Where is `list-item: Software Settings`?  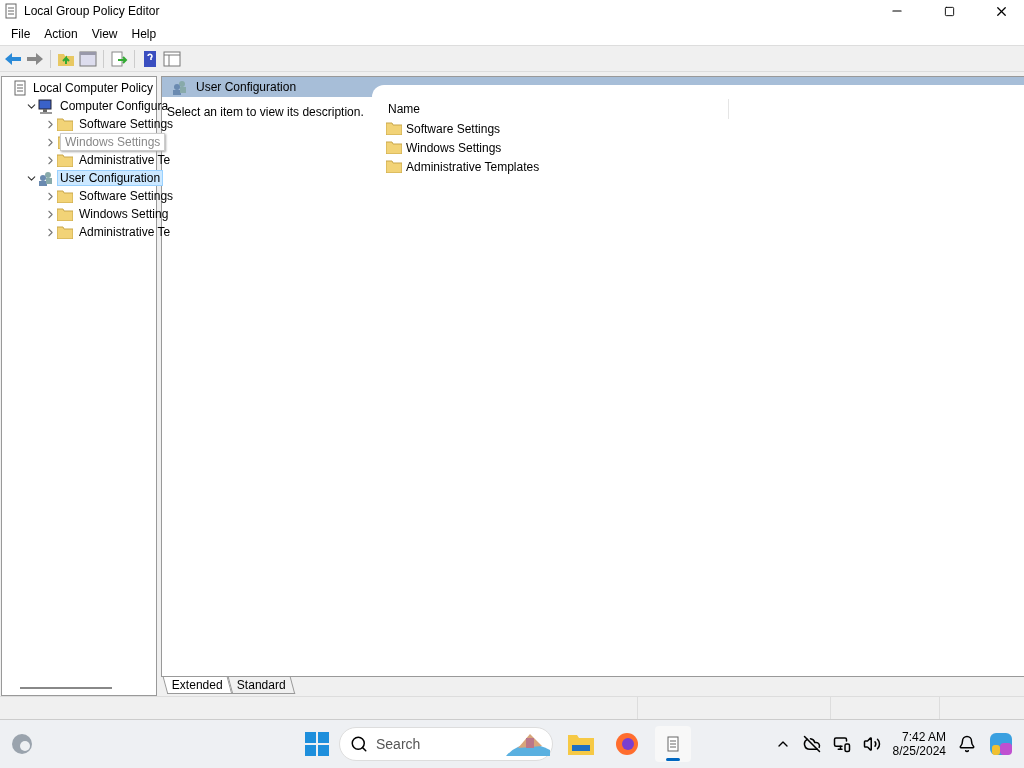
list-item: Software Settings is located at coordinates (702, 128).